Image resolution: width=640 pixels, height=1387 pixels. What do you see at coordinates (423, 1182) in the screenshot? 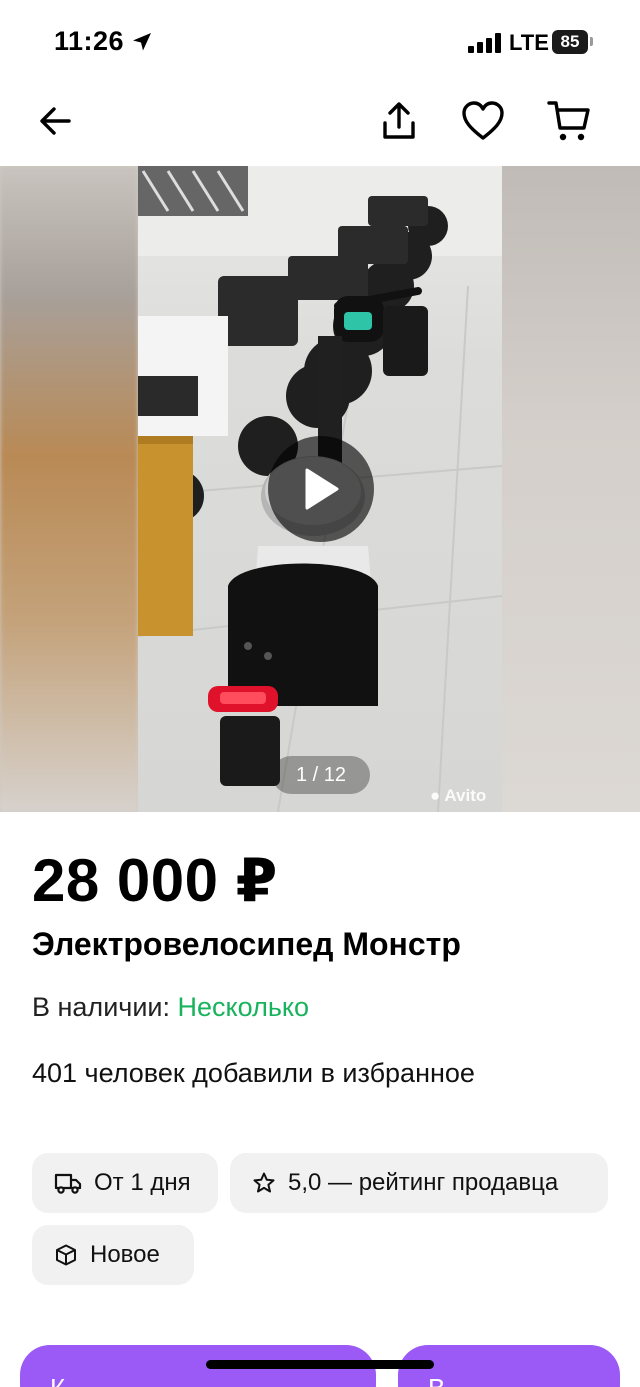
I see `seller-rating-label: 5,0 — рейтинг продавца` at bounding box center [423, 1182].